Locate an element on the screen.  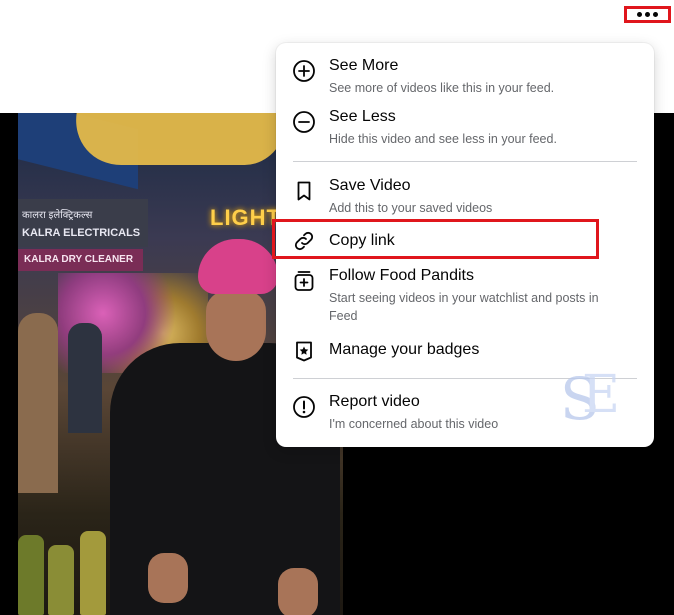
yellow-canopy is located at coordinates (178, 139).